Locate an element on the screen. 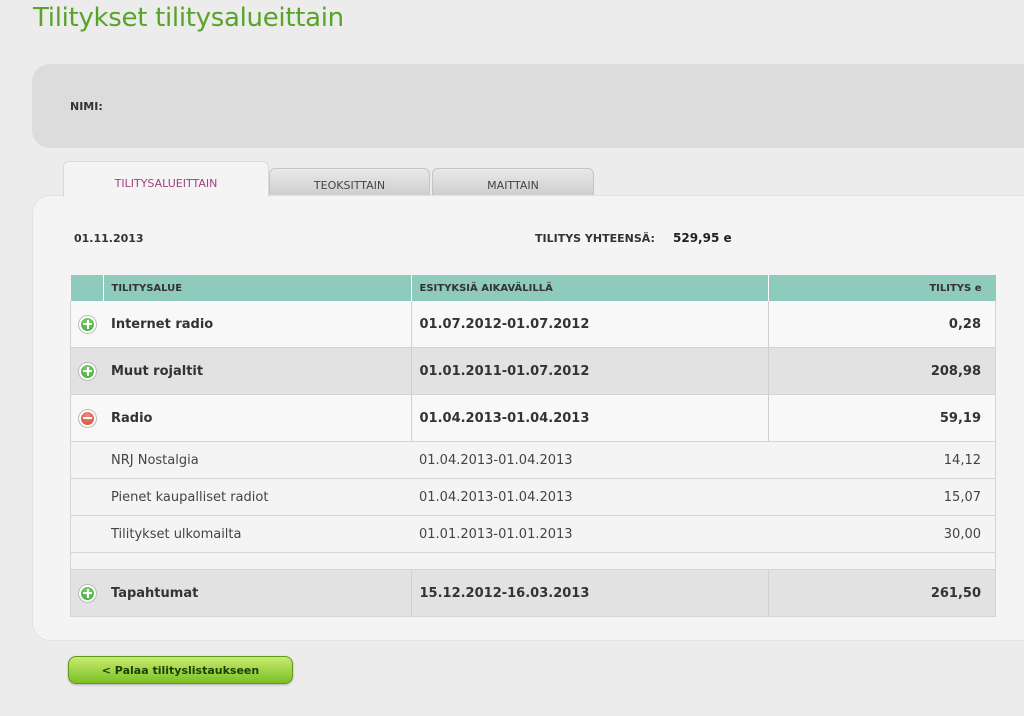  name-label: NIMI: is located at coordinates (86, 106).